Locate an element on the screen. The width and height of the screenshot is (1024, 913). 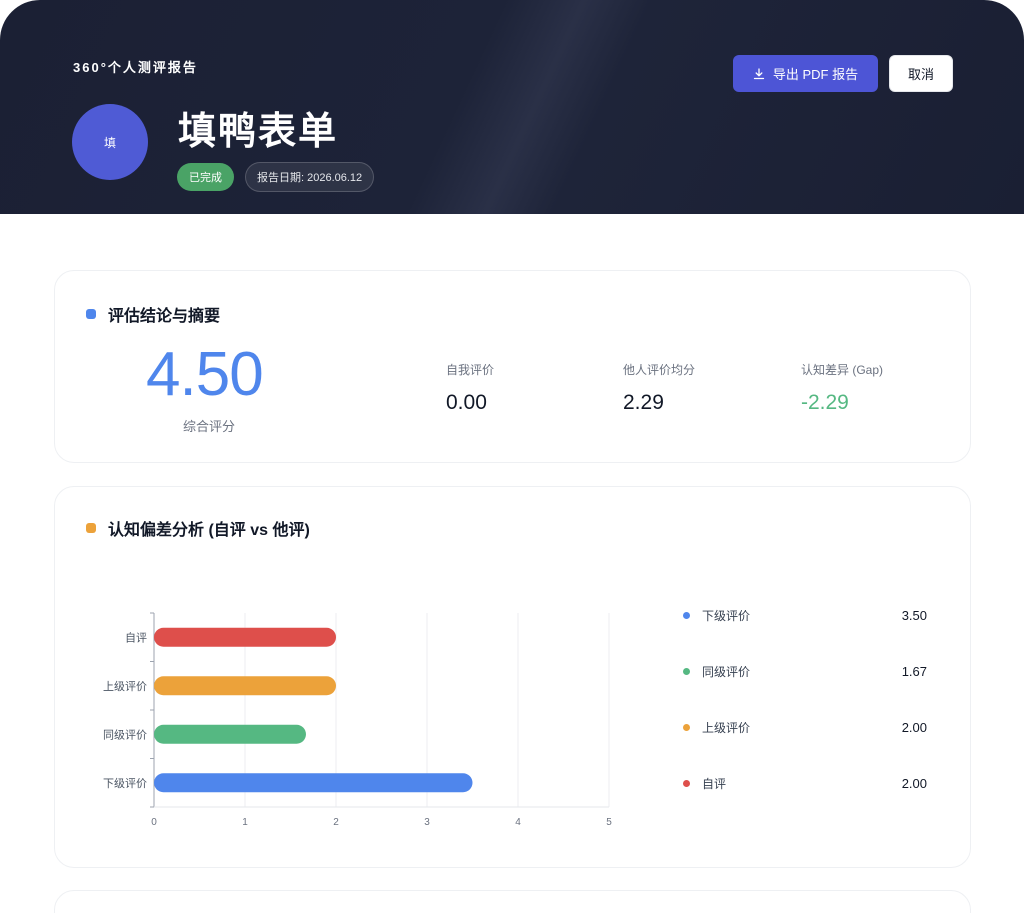
avatar: 填 is located at coordinates (110, 142).